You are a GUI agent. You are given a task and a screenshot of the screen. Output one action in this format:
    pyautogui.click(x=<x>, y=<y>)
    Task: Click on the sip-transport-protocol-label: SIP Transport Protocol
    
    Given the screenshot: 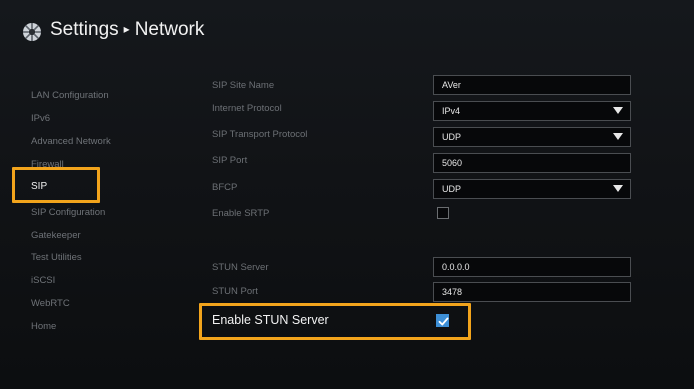 What is the action you would take?
    pyautogui.click(x=260, y=134)
    